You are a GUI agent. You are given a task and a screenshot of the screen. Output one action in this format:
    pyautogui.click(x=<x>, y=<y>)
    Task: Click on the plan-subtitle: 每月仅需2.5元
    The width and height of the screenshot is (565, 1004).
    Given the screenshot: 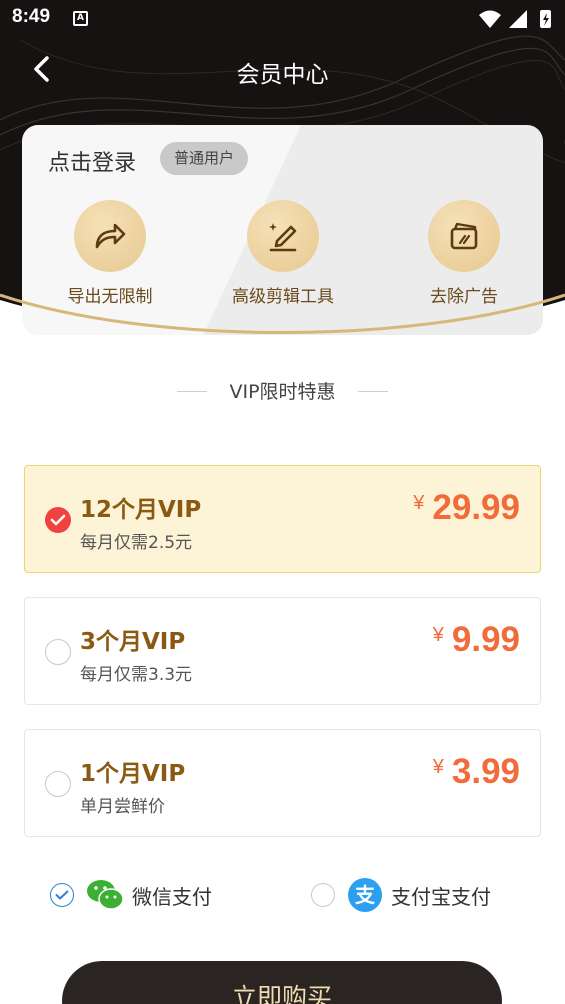 What is the action you would take?
    pyautogui.click(x=136, y=543)
    